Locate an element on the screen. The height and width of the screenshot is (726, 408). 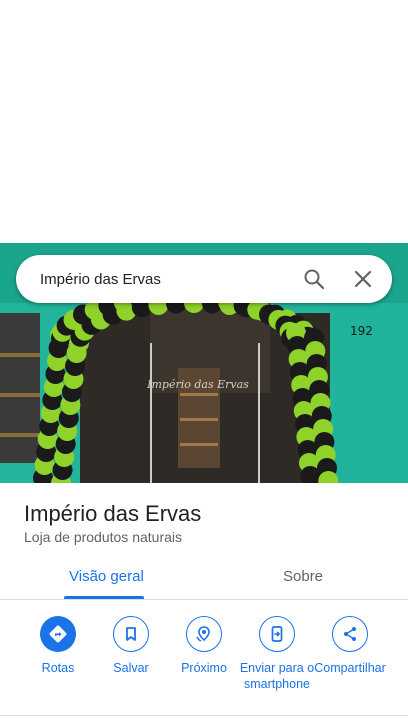
send-to-phone-button: Enviar para o smartphone is located at coordinates (277, 653).